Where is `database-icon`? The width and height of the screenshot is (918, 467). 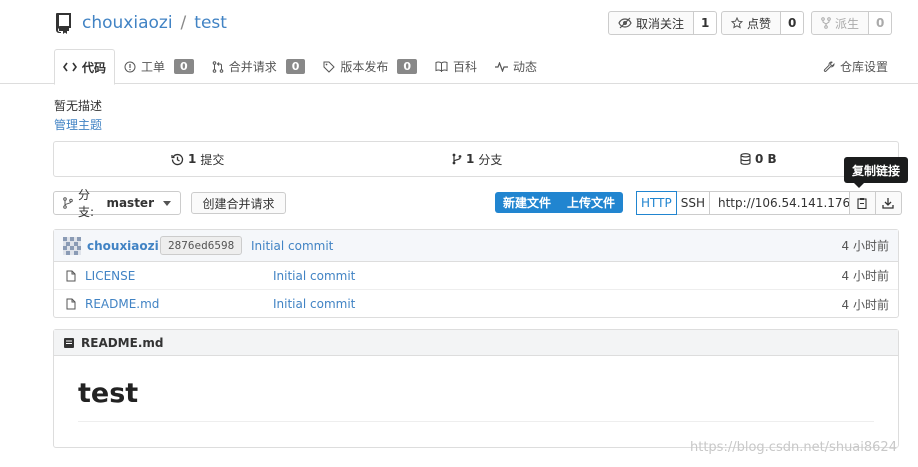 database-icon is located at coordinates (745, 159).